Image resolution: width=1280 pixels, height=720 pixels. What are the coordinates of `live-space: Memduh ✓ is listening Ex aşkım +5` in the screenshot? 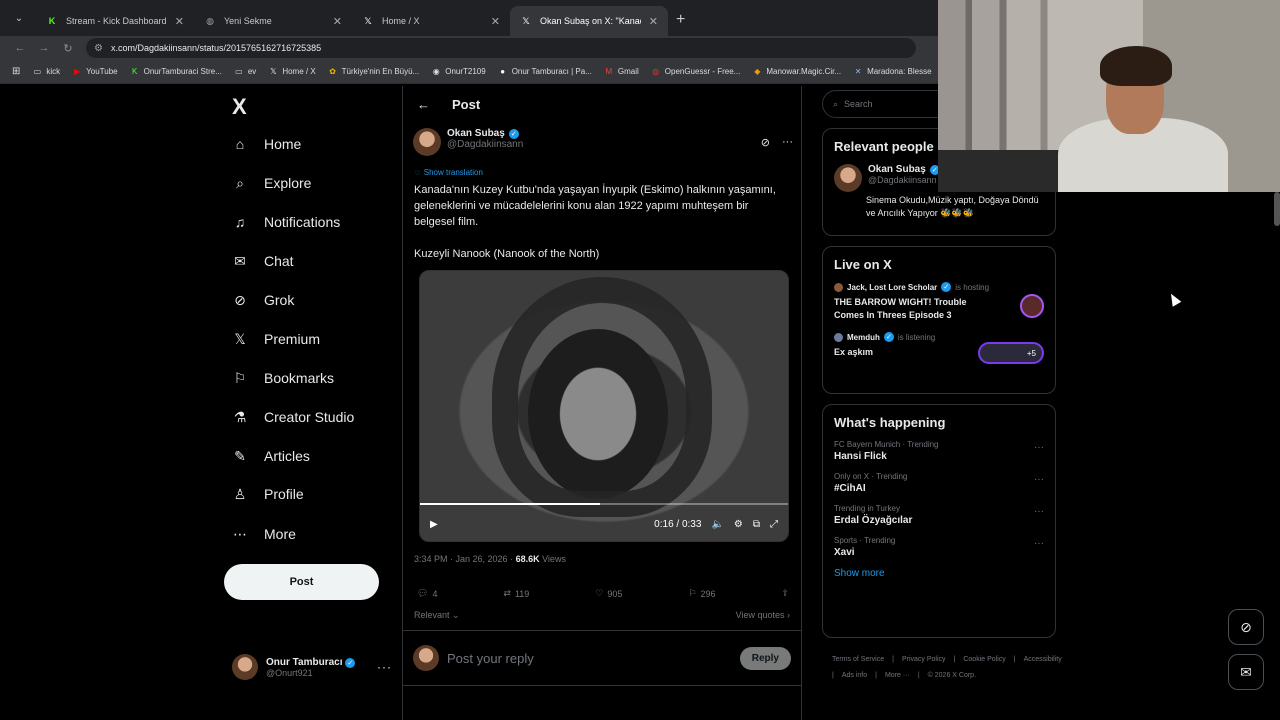 It's located at (939, 348).